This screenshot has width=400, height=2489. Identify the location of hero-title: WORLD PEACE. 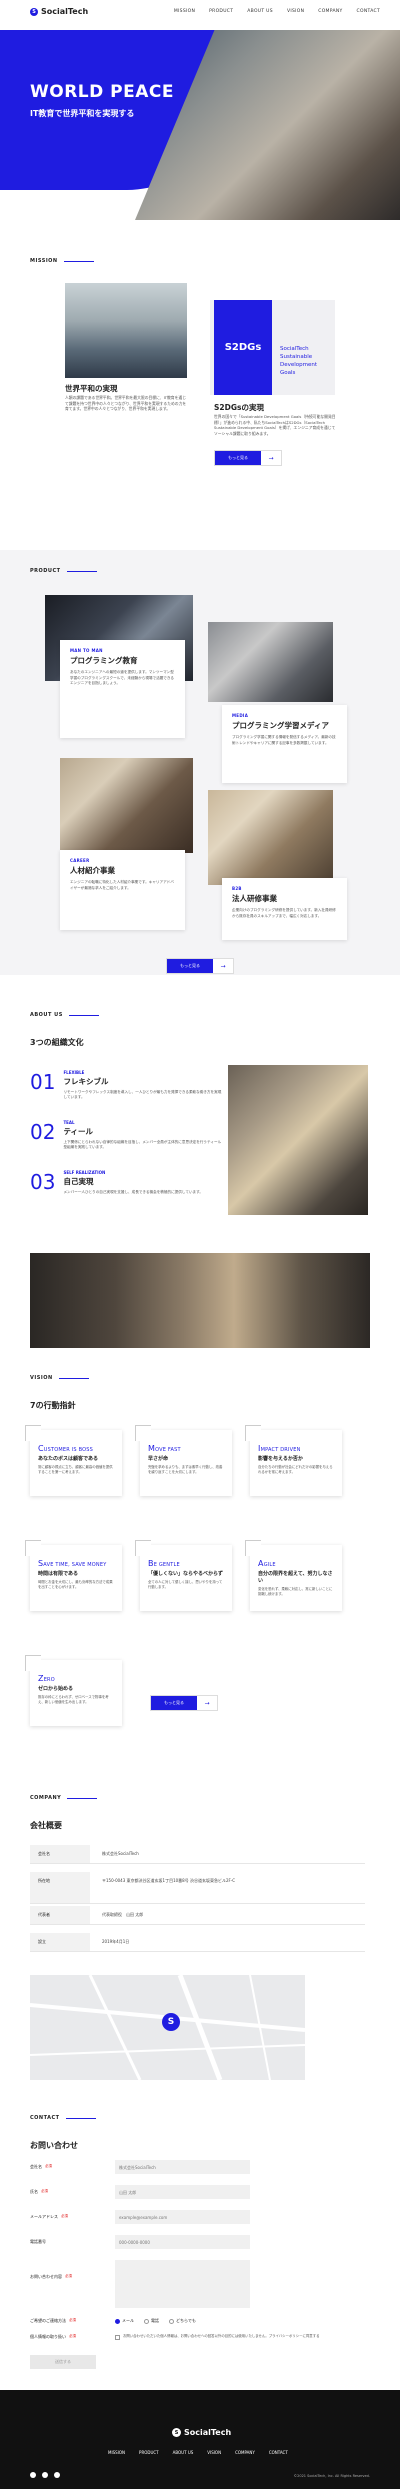
(102, 92).